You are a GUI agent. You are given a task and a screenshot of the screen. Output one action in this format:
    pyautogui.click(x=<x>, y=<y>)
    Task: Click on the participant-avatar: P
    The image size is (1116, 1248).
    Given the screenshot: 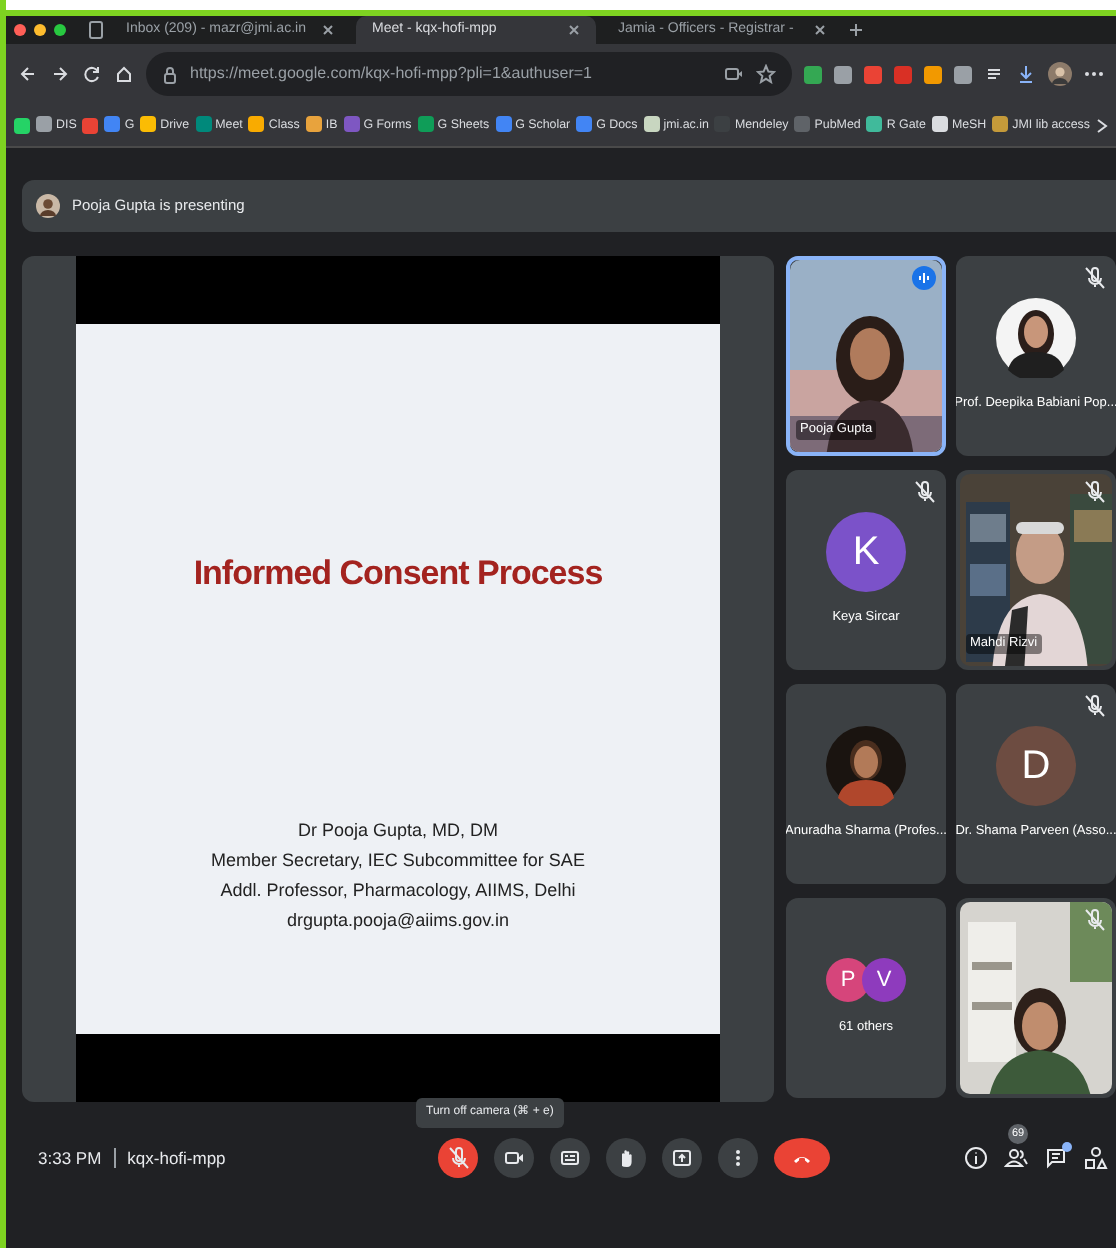 What is the action you would take?
    pyautogui.click(x=848, y=980)
    